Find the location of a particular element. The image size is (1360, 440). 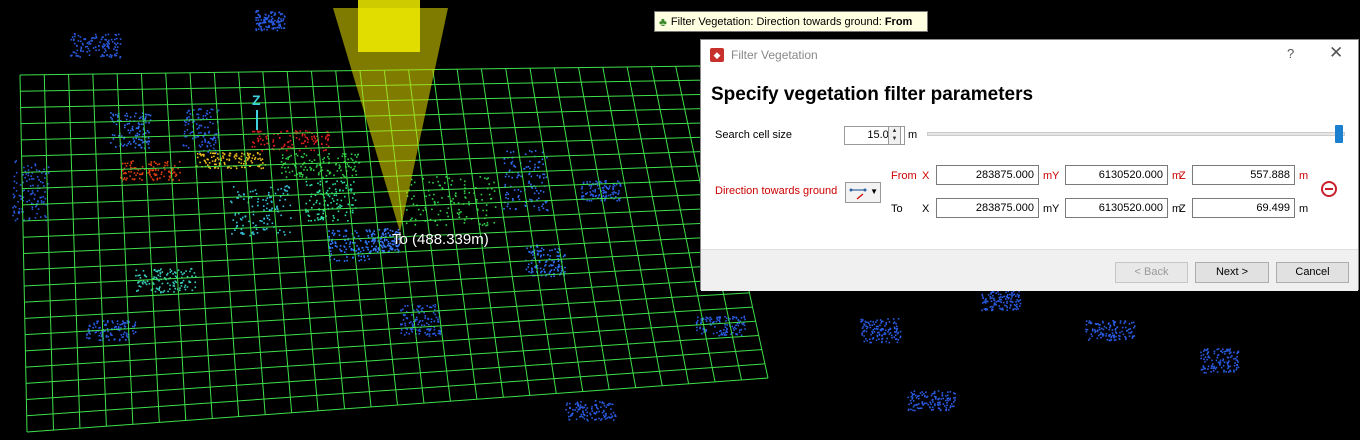

from-z-unit: m is located at coordinates (1304, 176).